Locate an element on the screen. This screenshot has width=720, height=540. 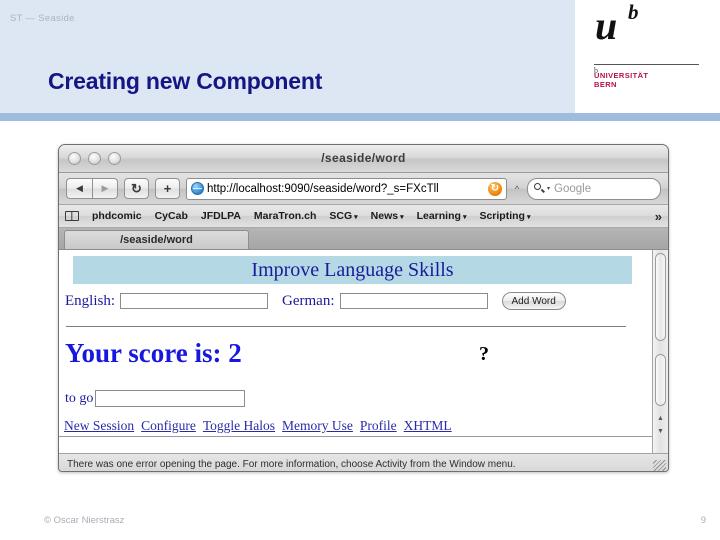
bookmark-label: CyCab is located at coordinates (171, 216).